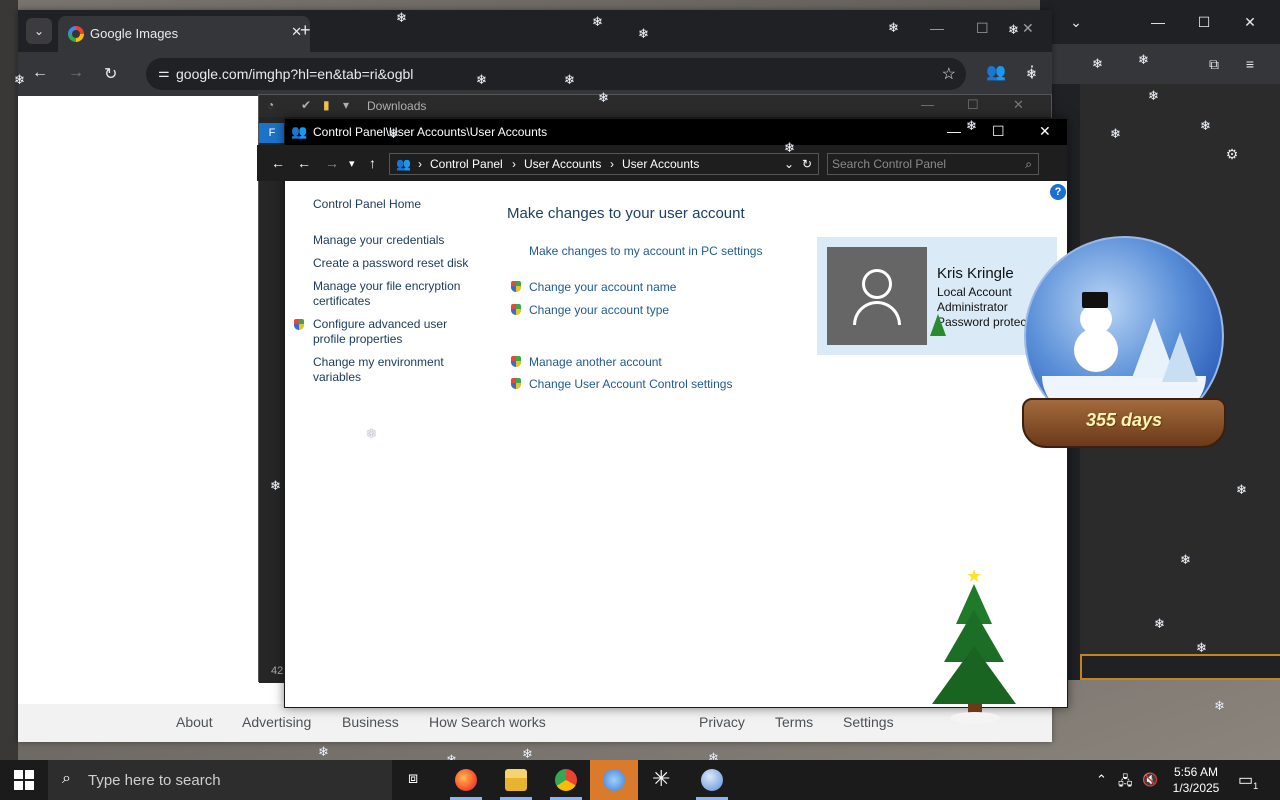 This screenshot has height=800, width=1280. Describe the element at coordinates (599, 310) in the screenshot. I see `change-account-type-link: Change your account type` at that location.